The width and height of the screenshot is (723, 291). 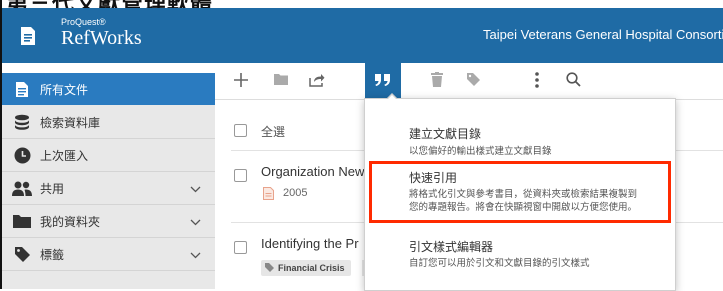 I want to click on plus-icon, so click(x=241, y=81).